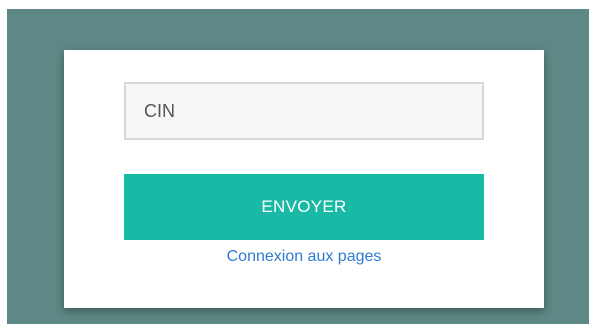  Describe the element at coordinates (304, 207) in the screenshot. I see `send-button: ENVOYER` at that location.